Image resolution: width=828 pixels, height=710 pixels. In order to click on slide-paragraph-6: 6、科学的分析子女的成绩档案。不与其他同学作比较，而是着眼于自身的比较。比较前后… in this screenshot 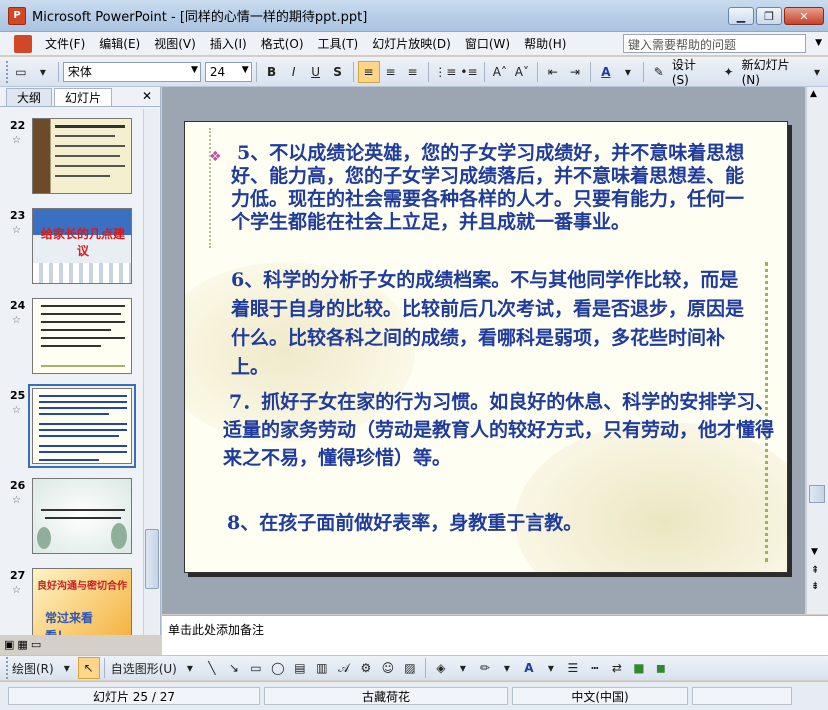, I will do `click(494, 324)`.